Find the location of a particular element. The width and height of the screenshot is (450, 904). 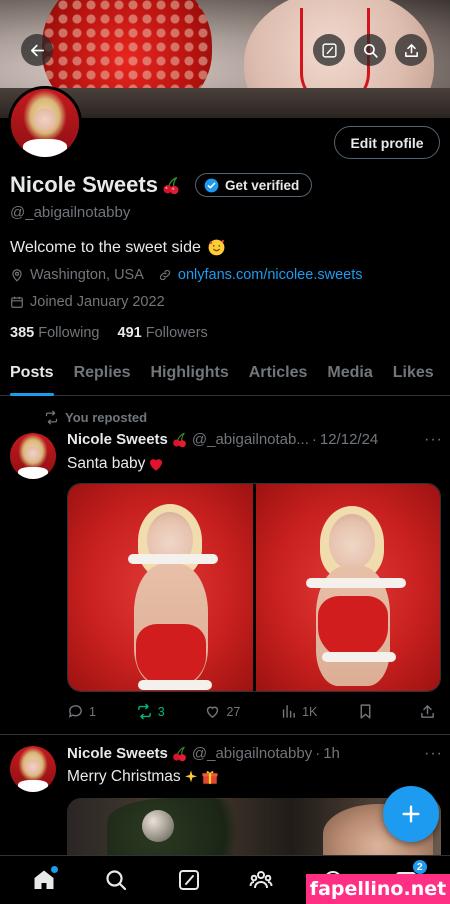

tab-articles: Articles is located at coordinates (278, 376).